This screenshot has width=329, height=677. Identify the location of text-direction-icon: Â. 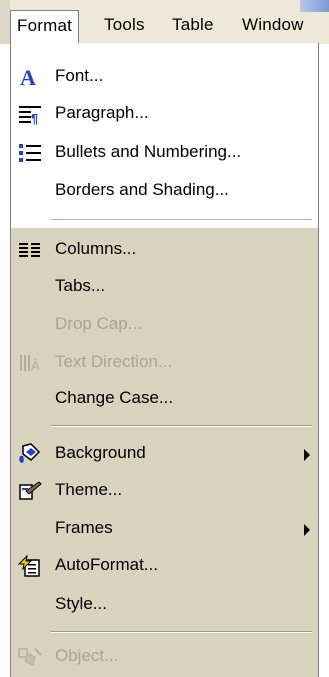
(30, 363).